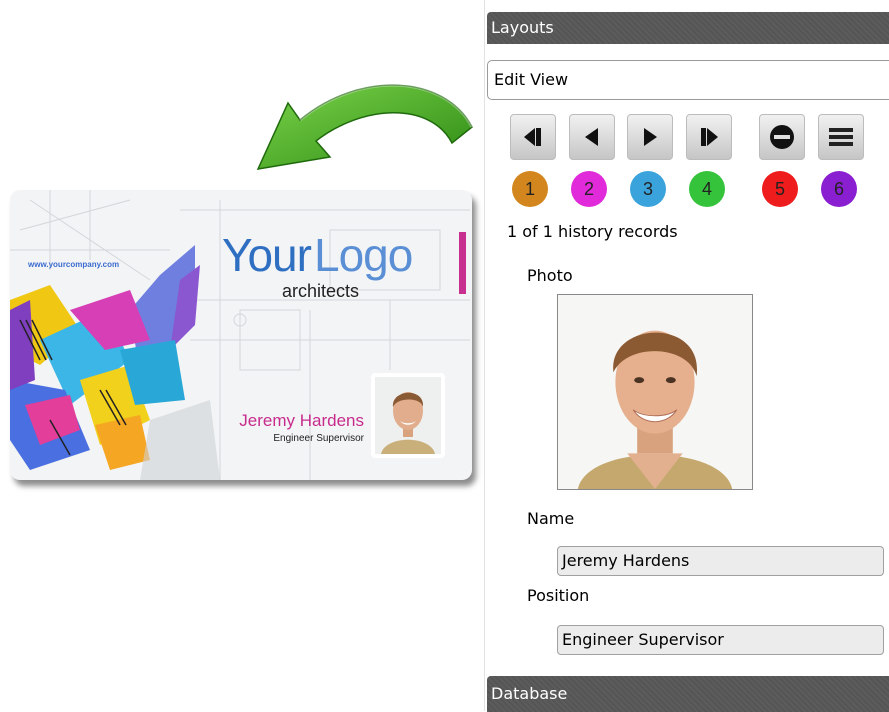 The height and width of the screenshot is (712, 889). What do you see at coordinates (720, 640) in the screenshot?
I see `position-input: Engineer Supervisor` at bounding box center [720, 640].